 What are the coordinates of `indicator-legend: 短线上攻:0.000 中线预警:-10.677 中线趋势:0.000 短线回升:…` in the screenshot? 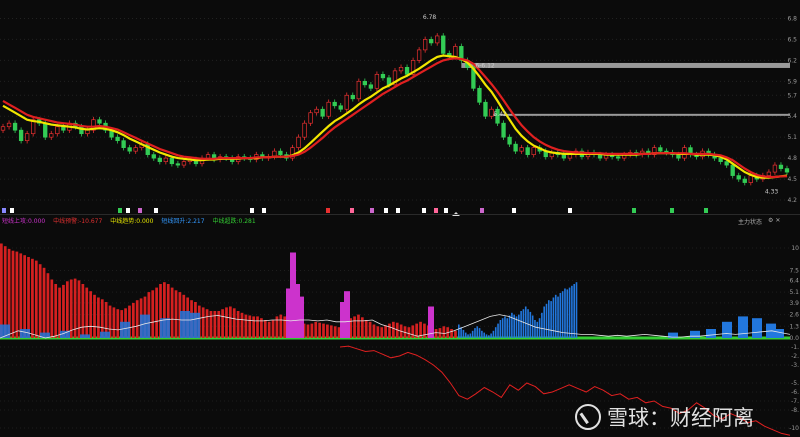 It's located at (132, 221).